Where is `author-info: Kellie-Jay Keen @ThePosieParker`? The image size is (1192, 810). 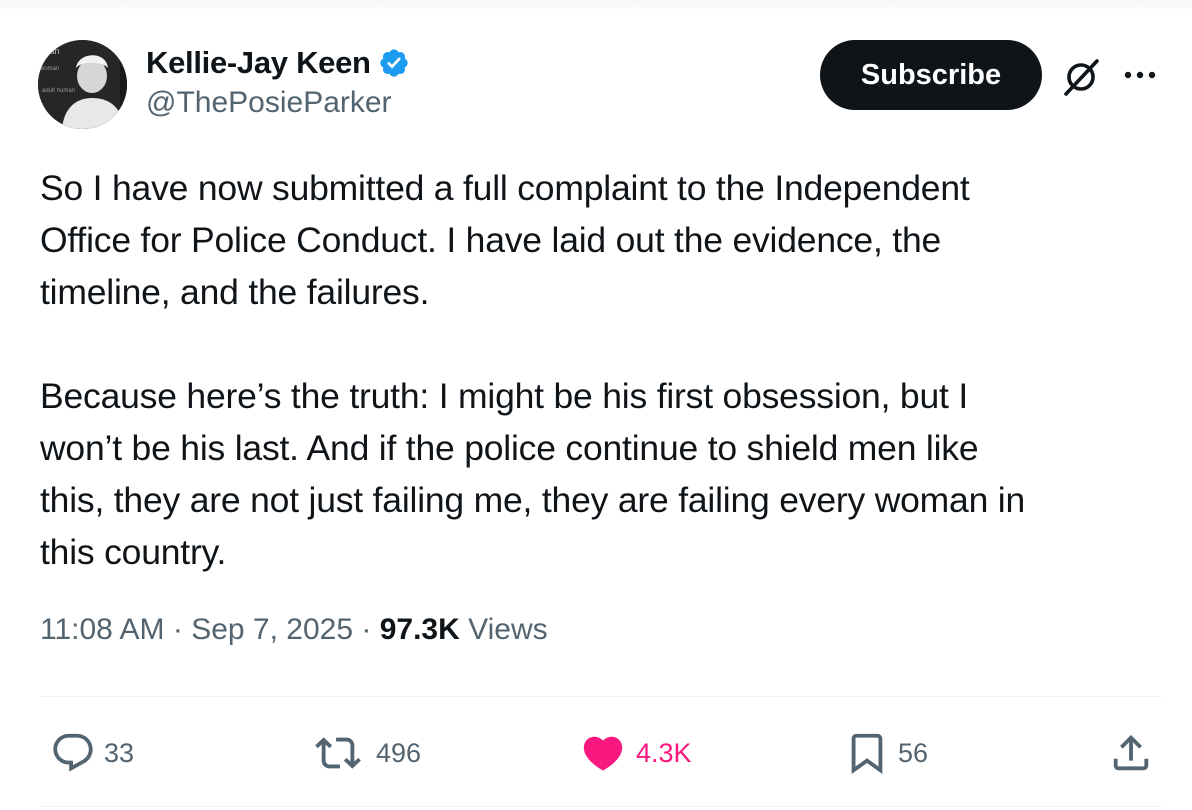
author-info: Kellie-Jay Keen @ThePosieParker is located at coordinates (278, 81).